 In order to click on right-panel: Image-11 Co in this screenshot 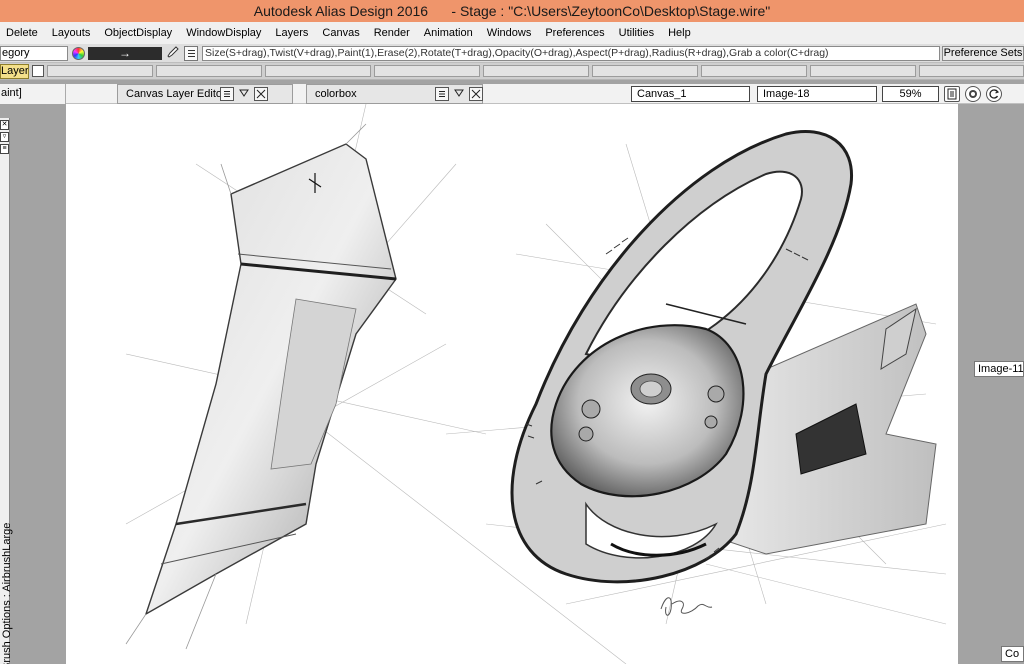, I will do `click(991, 384)`.